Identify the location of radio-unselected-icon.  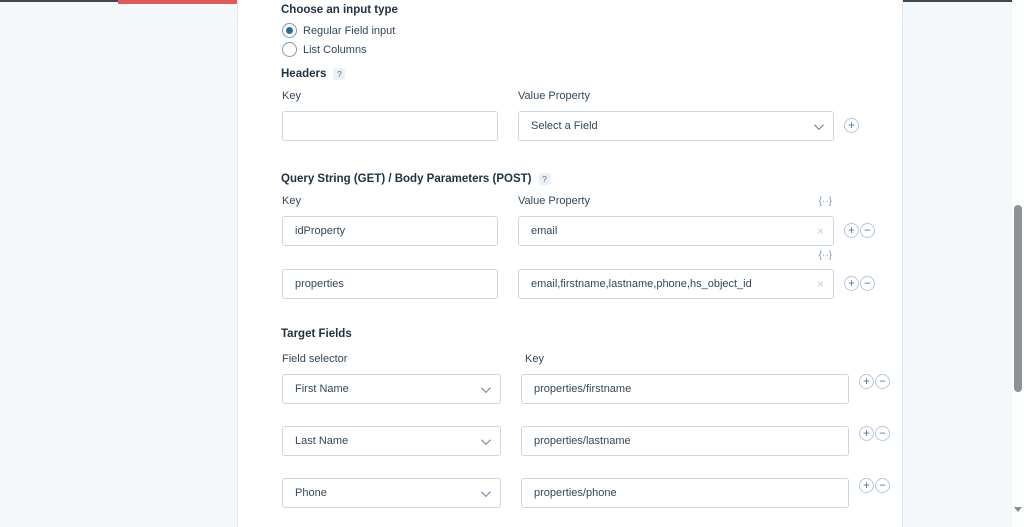
(289, 49).